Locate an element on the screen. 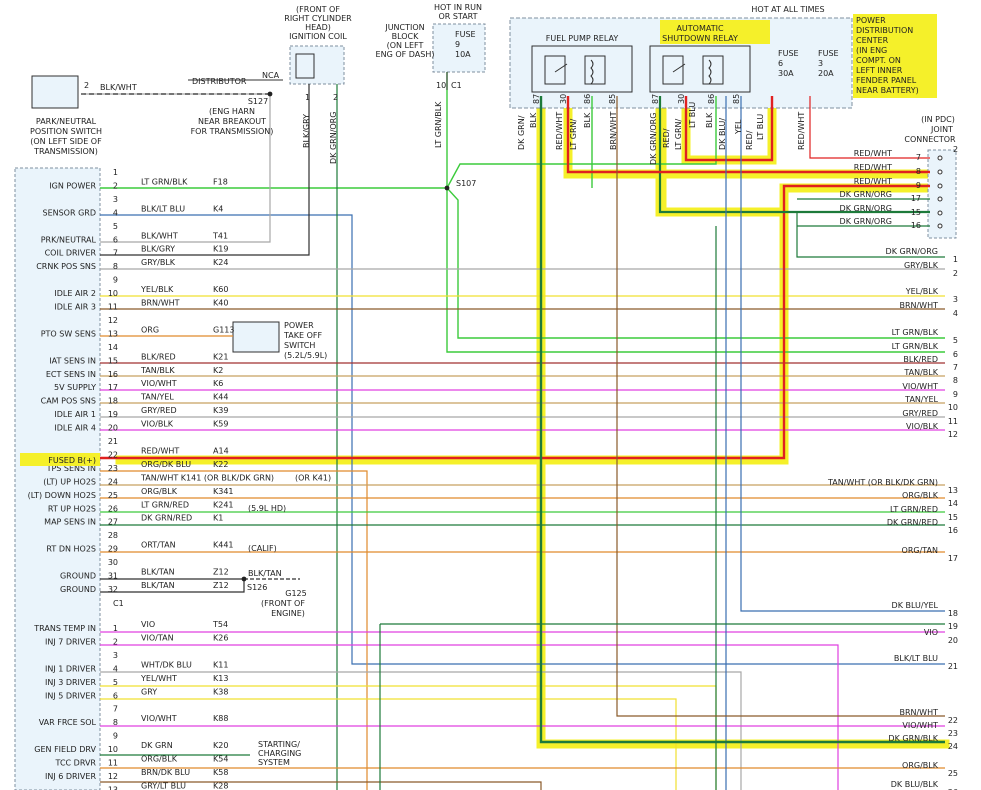  junction-block-line-4: ENG OF DASH) is located at coordinates (405, 54).